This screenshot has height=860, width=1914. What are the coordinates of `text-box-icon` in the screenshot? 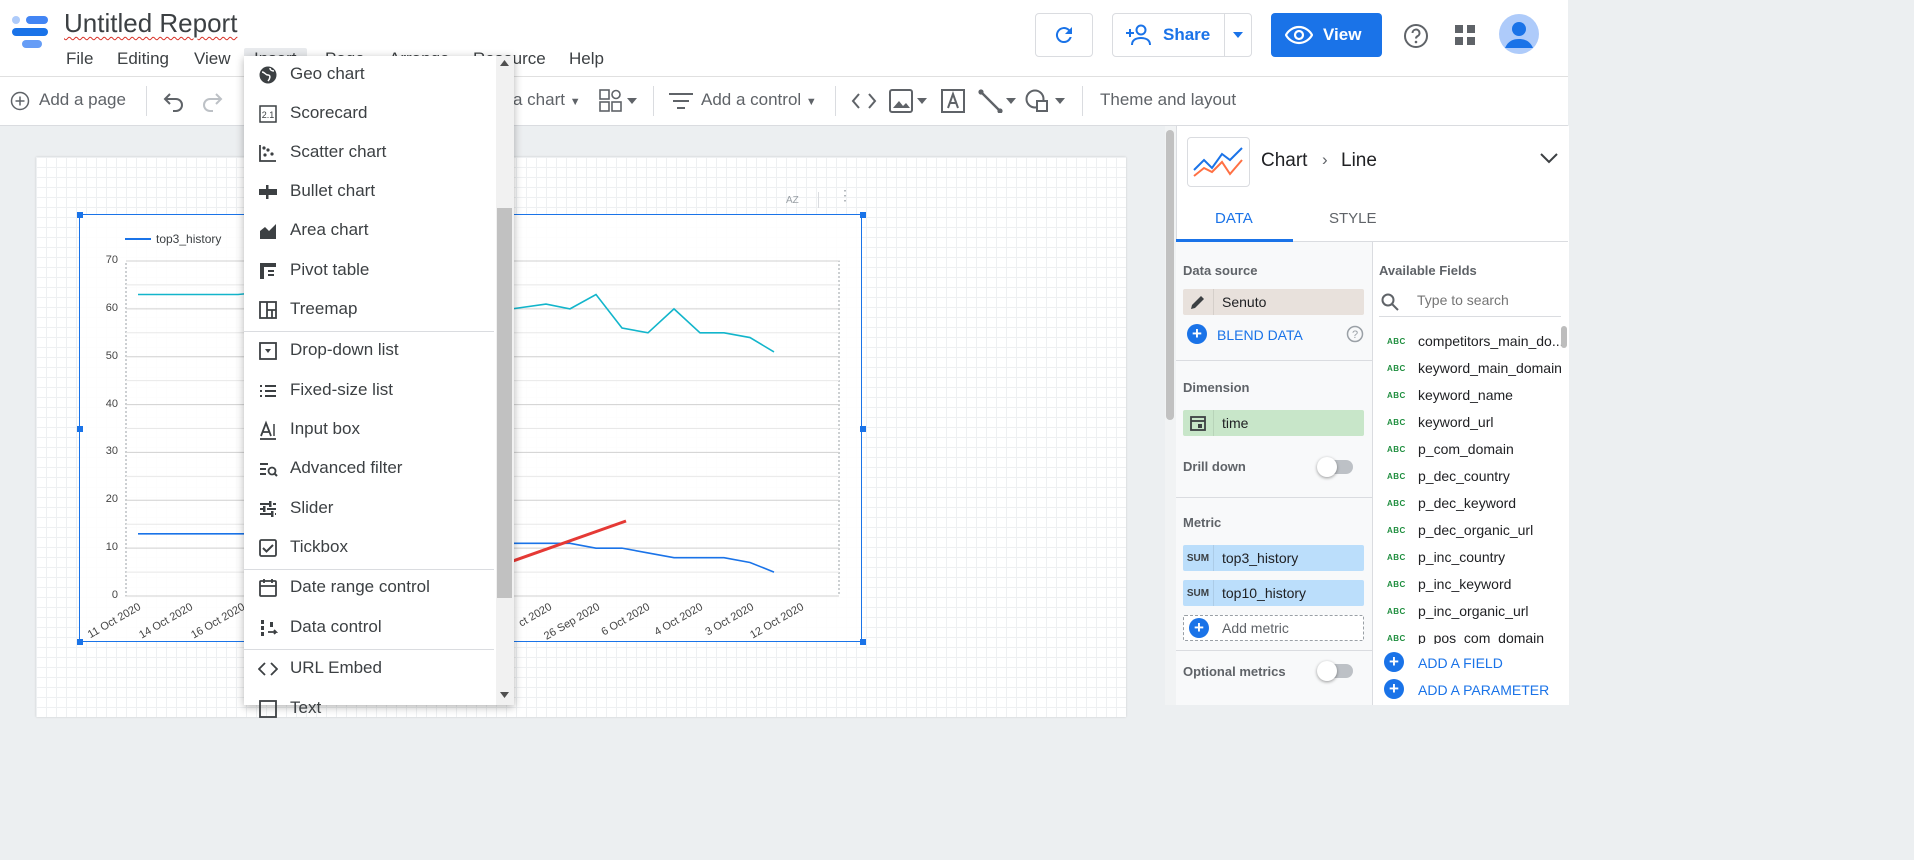 It's located at (953, 101).